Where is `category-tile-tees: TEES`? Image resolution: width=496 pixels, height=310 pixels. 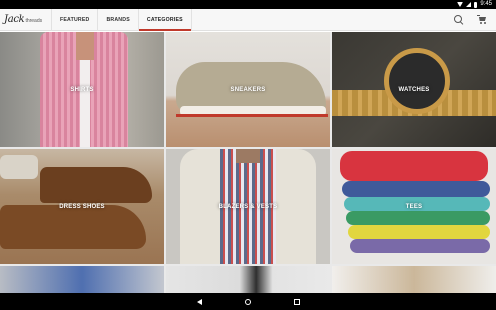 category-tile-tees: TEES is located at coordinates (414, 206).